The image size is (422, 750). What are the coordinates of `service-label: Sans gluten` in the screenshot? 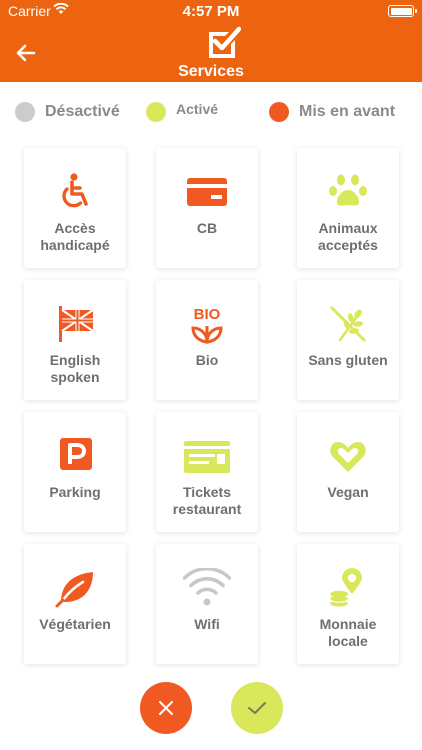 It's located at (348, 360).